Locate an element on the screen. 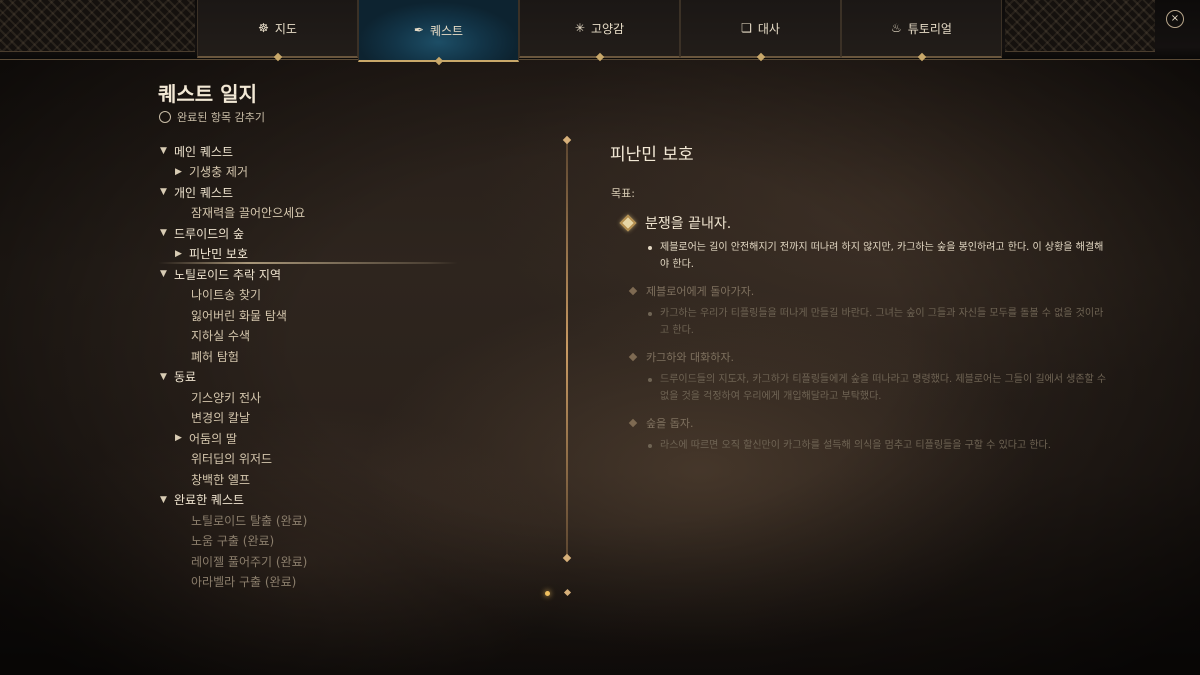 The height and width of the screenshot is (675, 1200). quest-label: 나이트송 찾기 is located at coordinates (226, 295).